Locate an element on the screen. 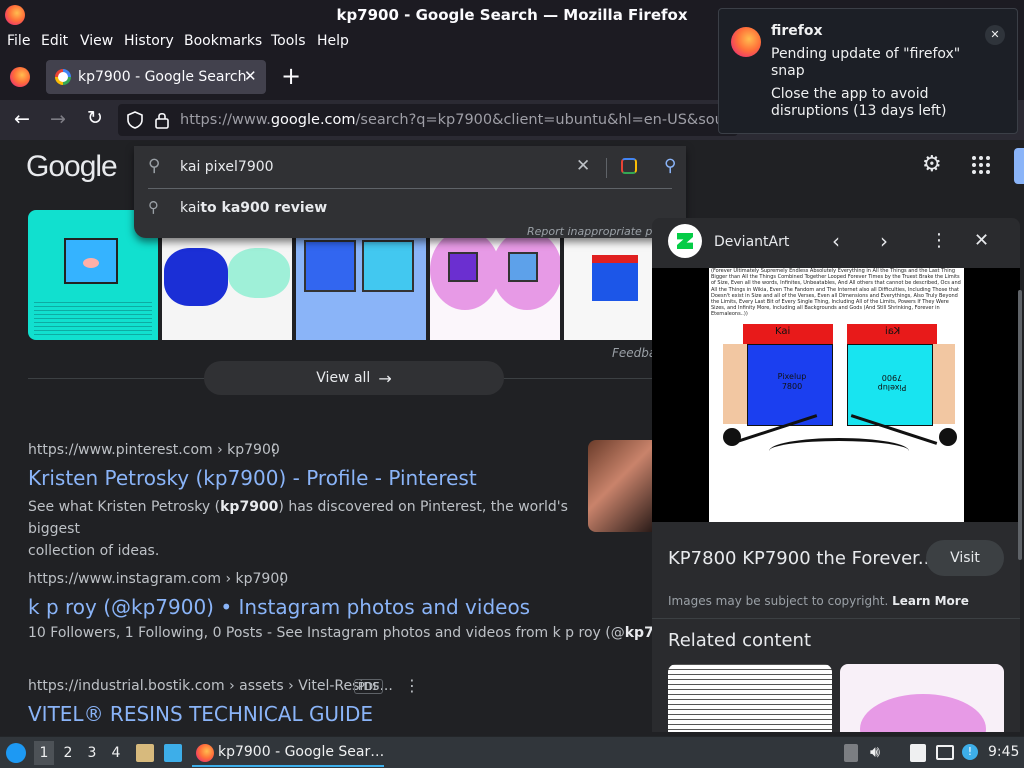  menu-edit: Edit is located at coordinates (54, 41).